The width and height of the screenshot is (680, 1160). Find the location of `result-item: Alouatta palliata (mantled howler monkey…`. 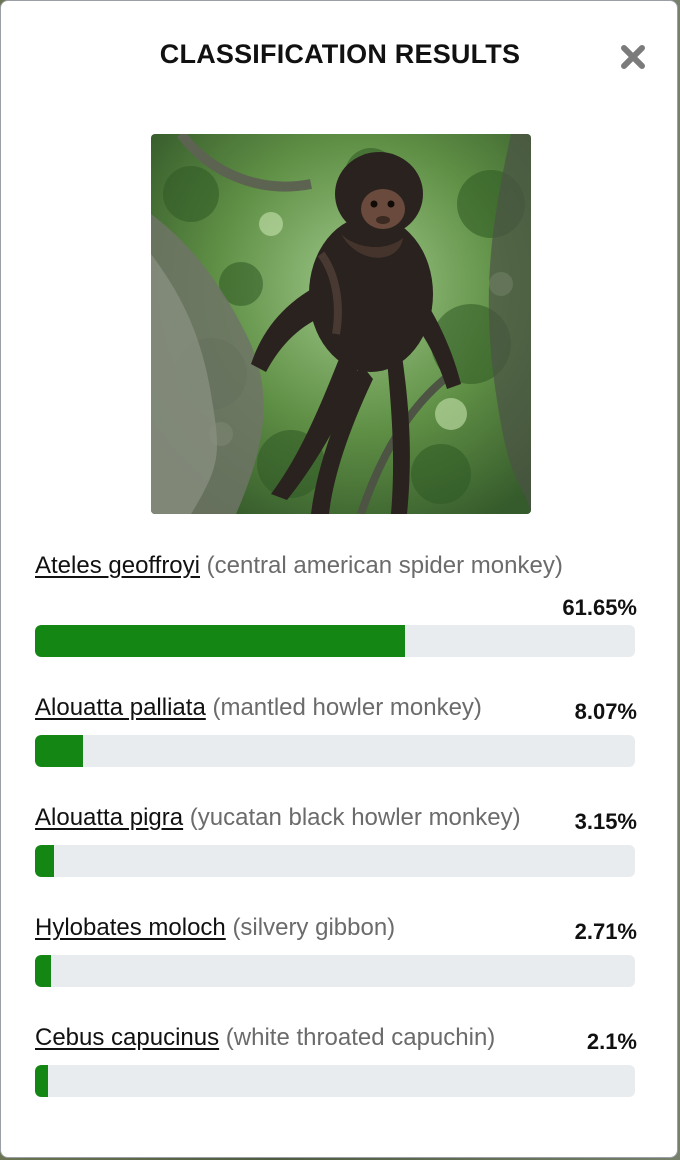

result-item: Alouatta palliata (mantled howler monkey… is located at coordinates (336, 734).